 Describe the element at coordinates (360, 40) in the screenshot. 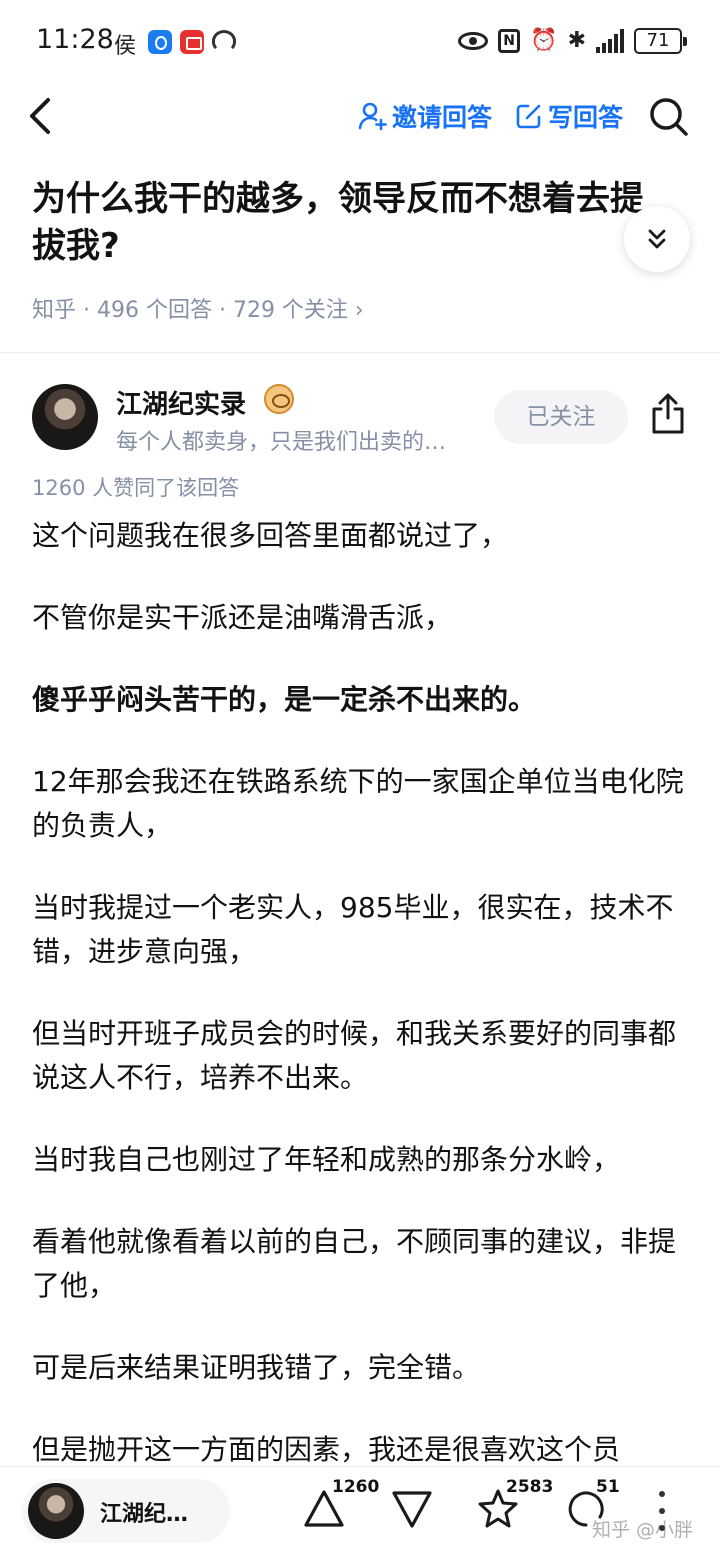

I see `status-bar: 11:28 侯 N ⏰ ✱ 71` at that location.